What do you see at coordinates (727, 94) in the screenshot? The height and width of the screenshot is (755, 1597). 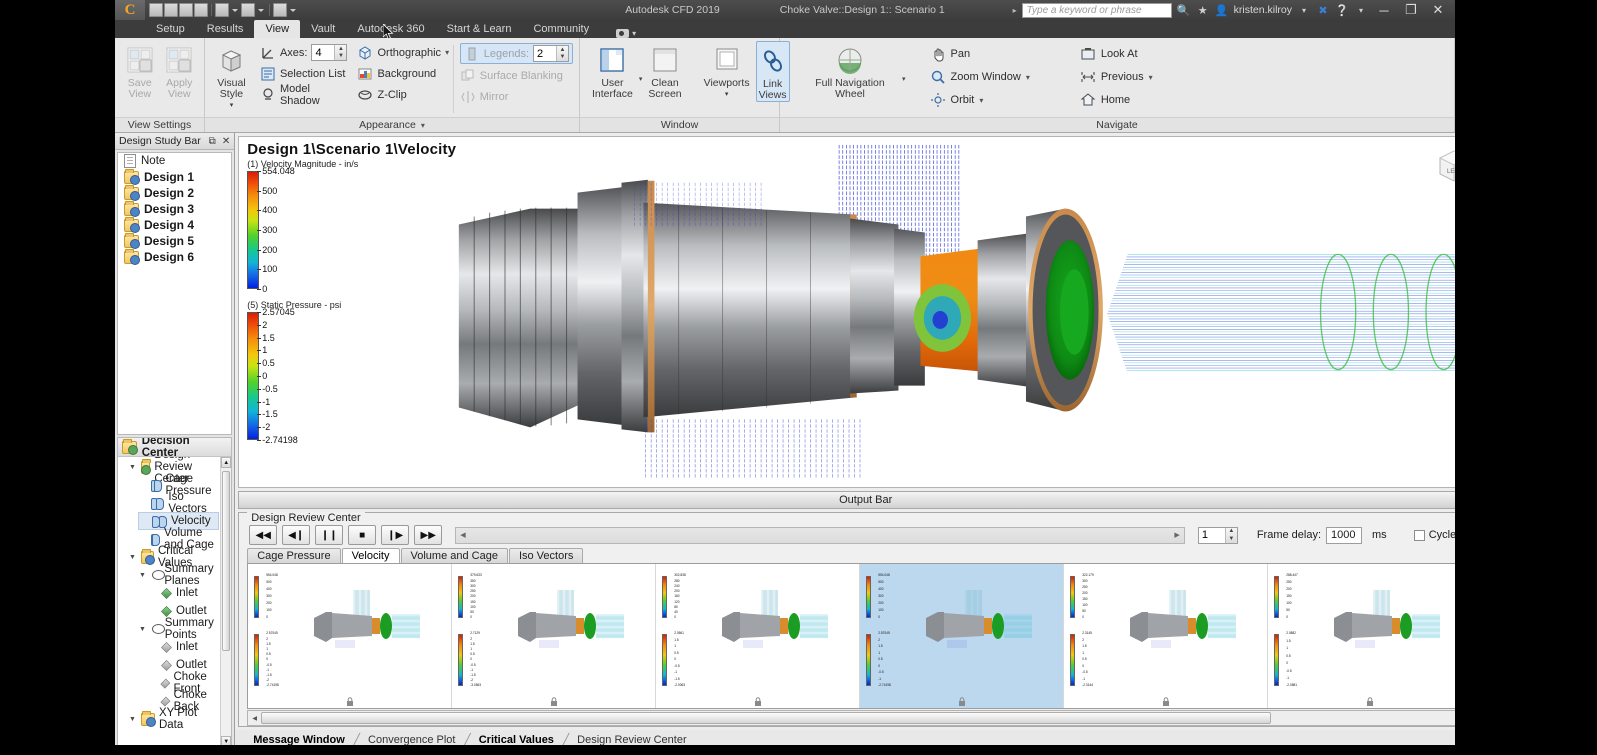 I see `viewports-dropdown-icon: ▾` at bounding box center [727, 94].